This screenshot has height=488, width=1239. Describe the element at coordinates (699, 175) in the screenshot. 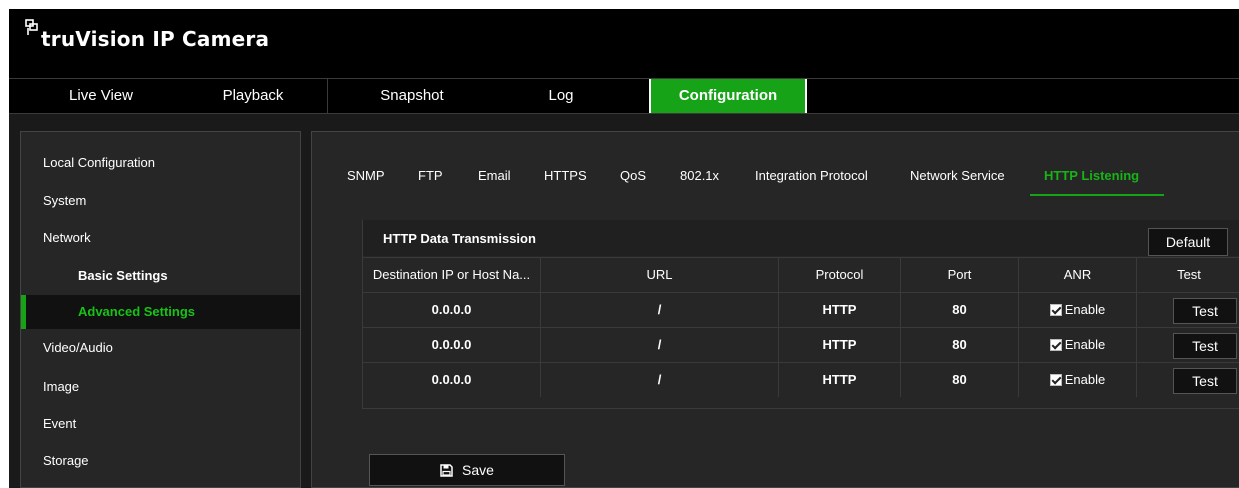

I see `tab-8021x: 802.1x` at that location.